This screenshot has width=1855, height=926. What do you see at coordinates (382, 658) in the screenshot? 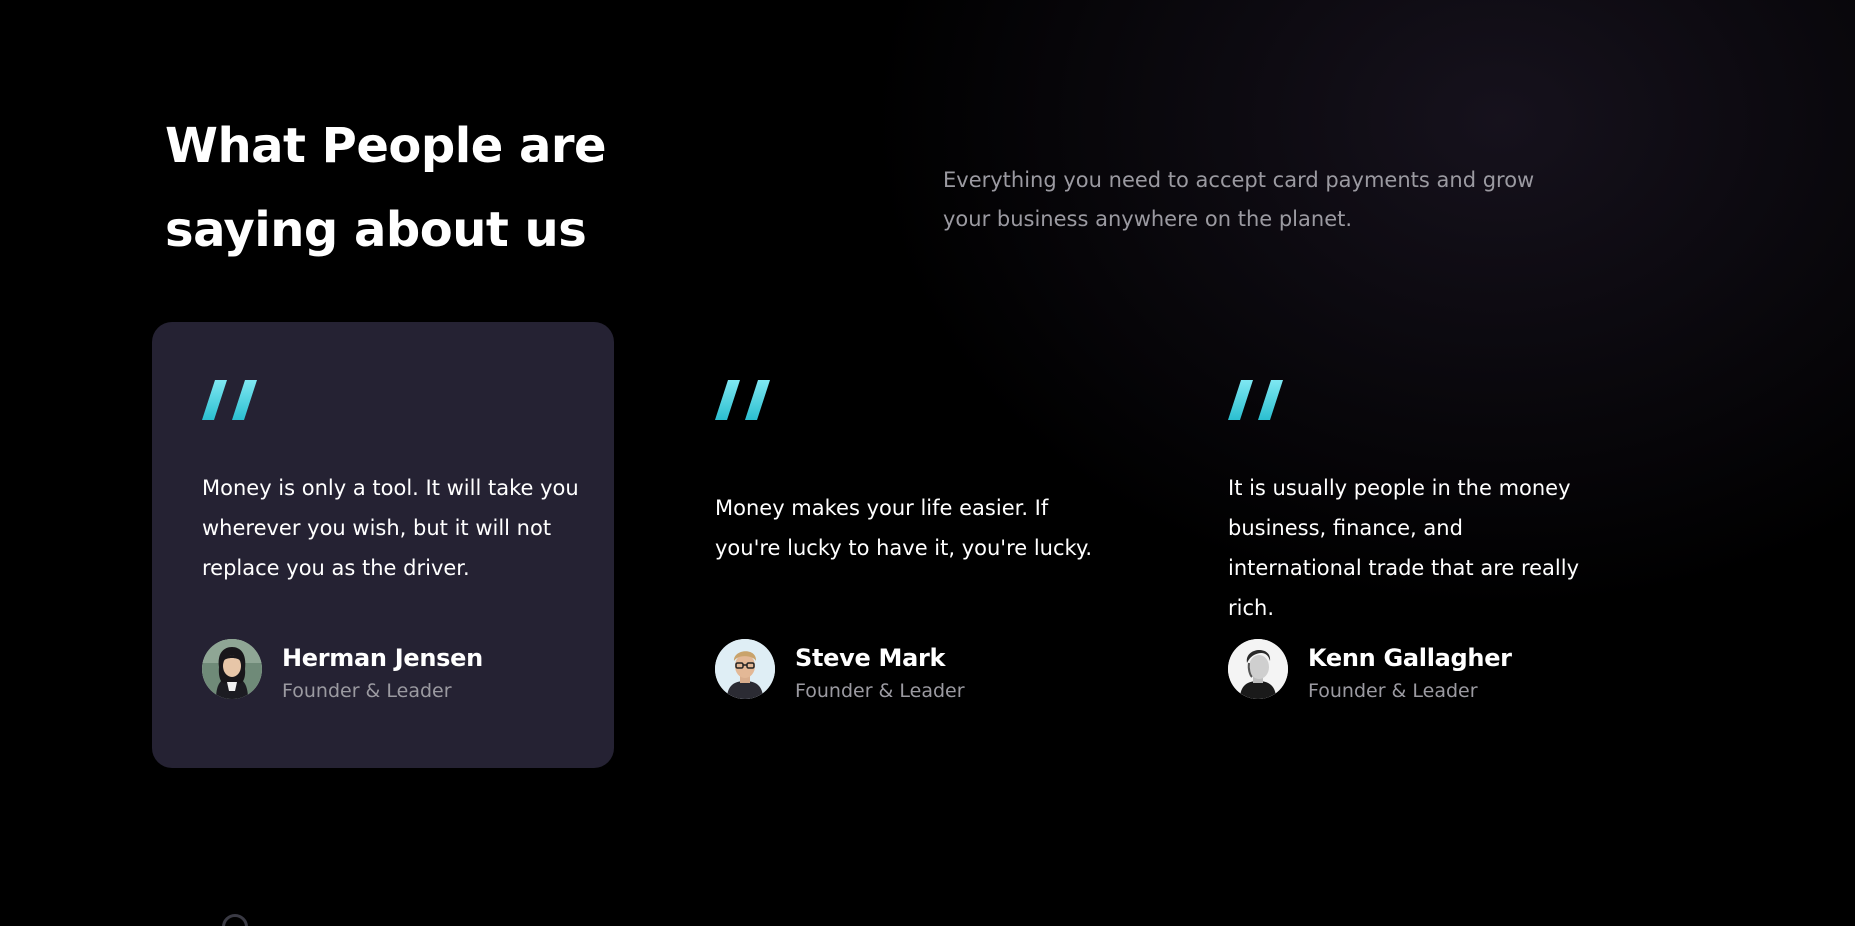
I see `author-name: Herman Jensen` at bounding box center [382, 658].